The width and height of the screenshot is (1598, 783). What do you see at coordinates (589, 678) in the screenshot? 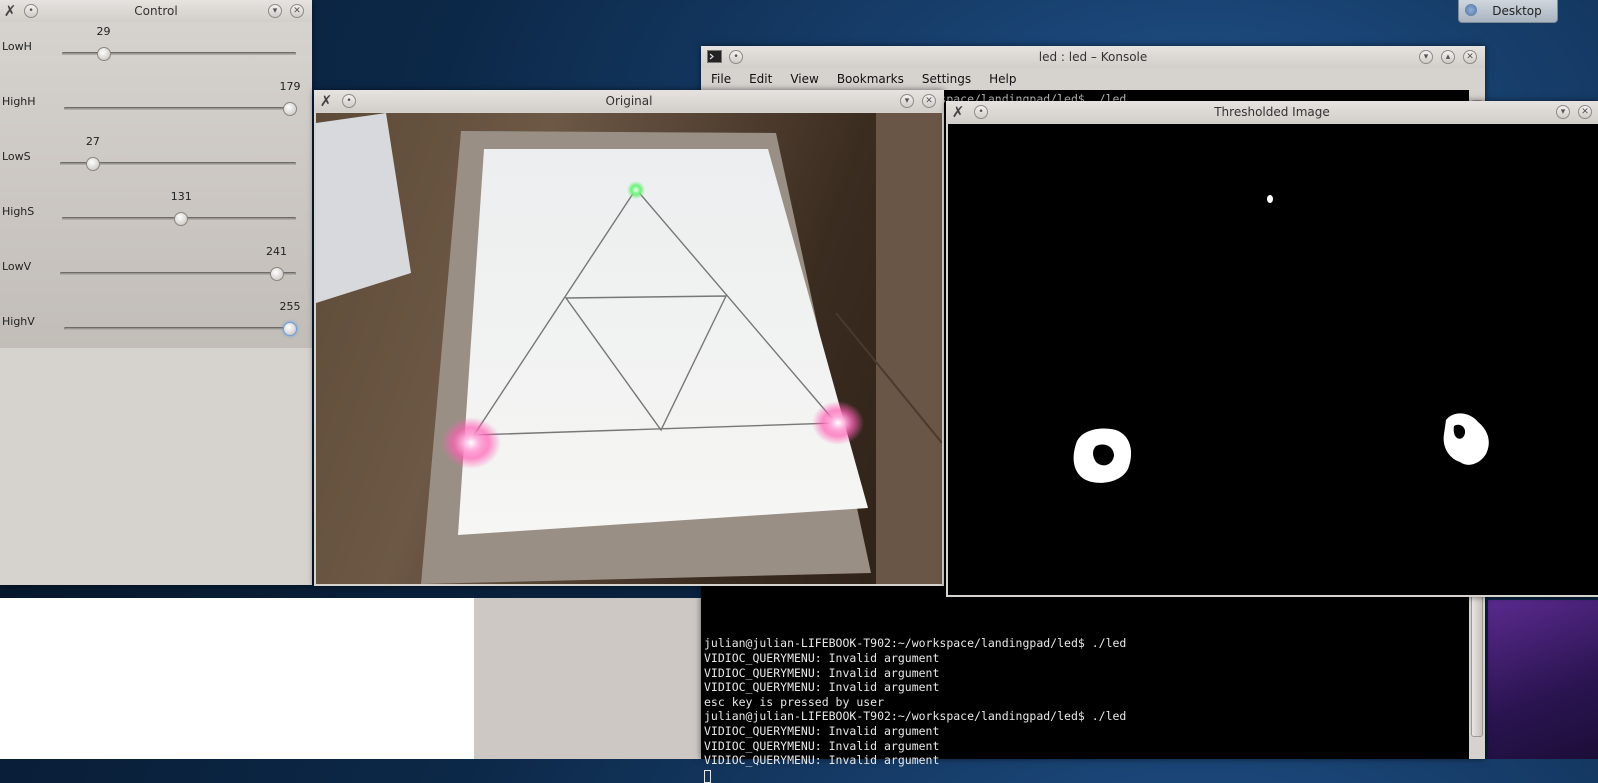
I see `background-window-area` at bounding box center [589, 678].